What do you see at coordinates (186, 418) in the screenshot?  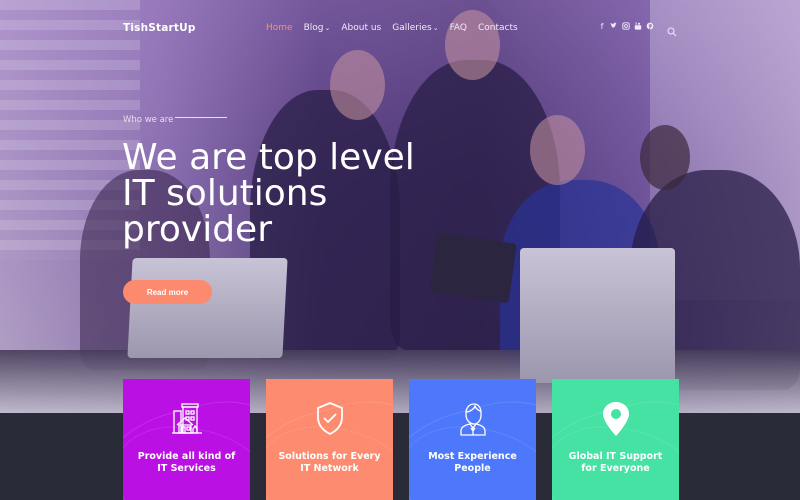 I see `building-icon` at bounding box center [186, 418].